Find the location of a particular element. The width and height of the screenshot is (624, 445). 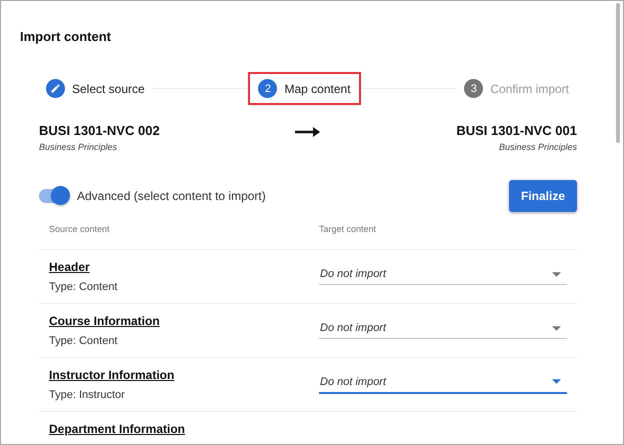

column-header: Source content is located at coordinates (80, 229).